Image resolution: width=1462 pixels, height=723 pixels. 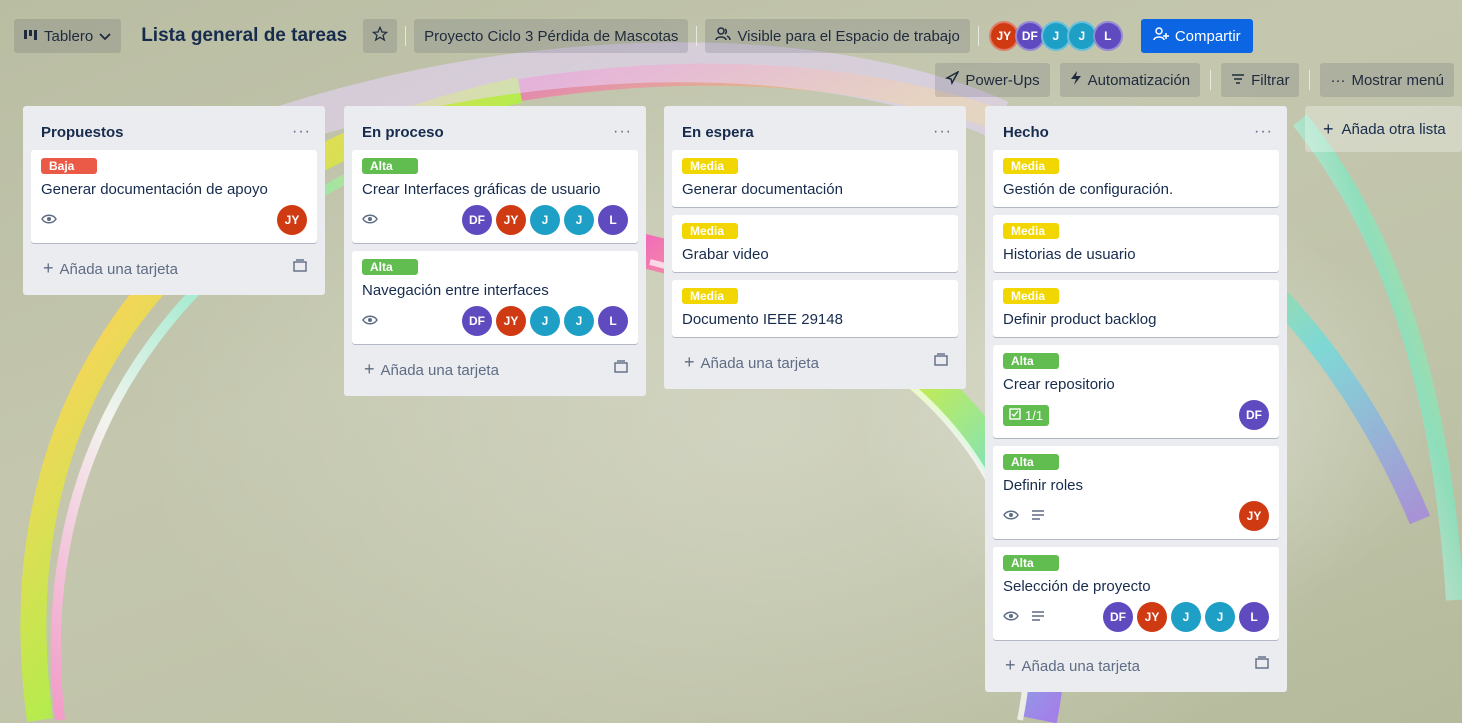 I want to click on card: Media Grabar video, so click(x=815, y=243).